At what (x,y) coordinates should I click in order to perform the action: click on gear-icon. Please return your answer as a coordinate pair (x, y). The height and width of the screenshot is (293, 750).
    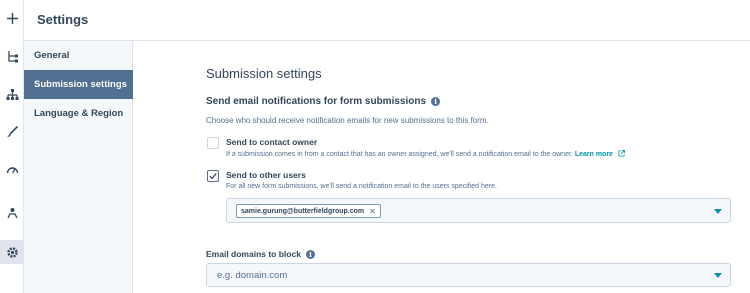
    Looking at the image, I should click on (12, 252).